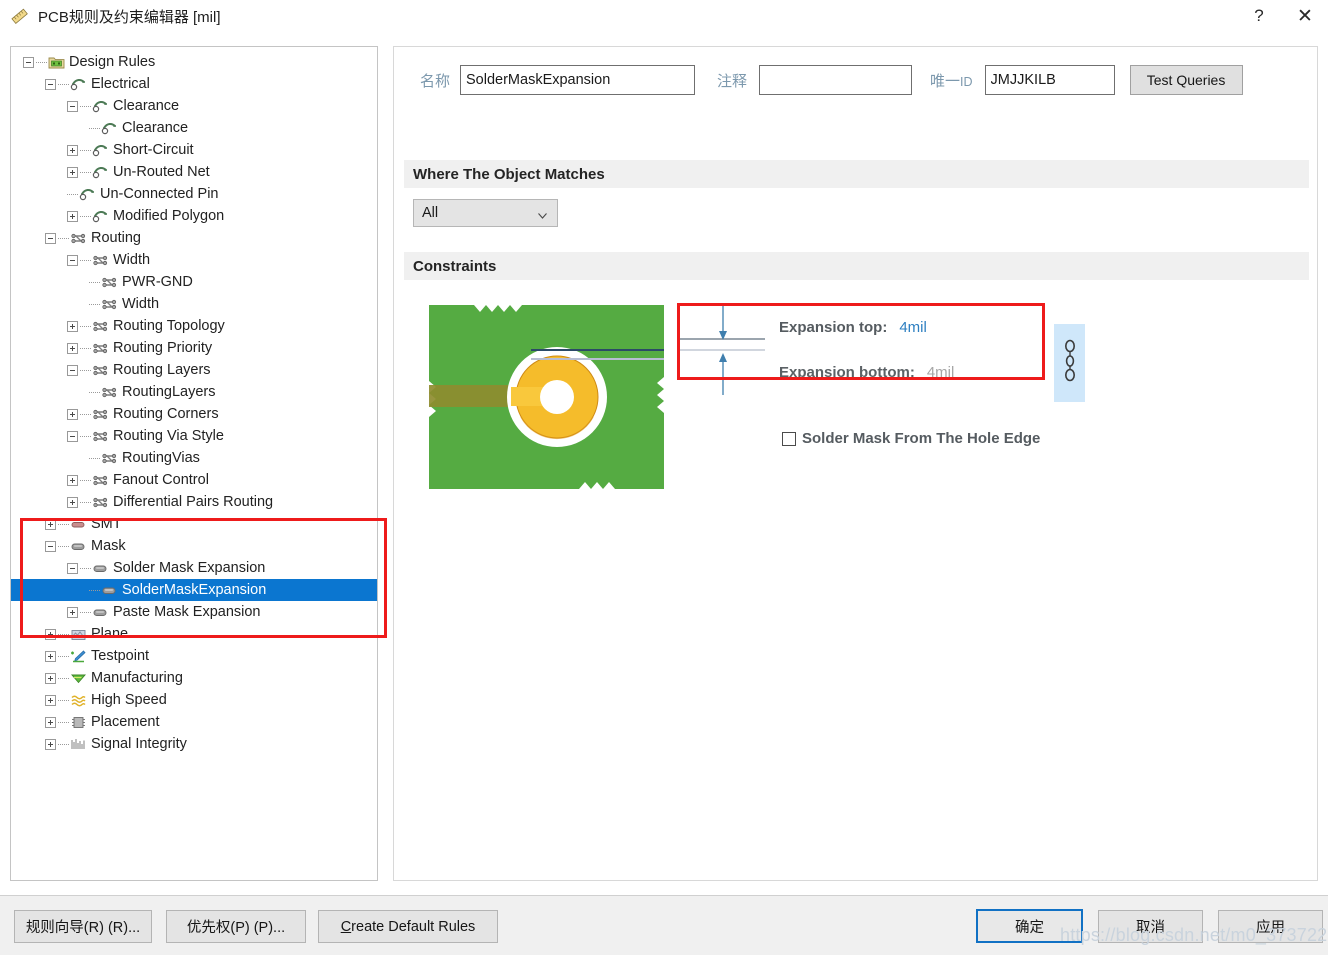 This screenshot has height=955, width=1328. Describe the element at coordinates (194, 612) in the screenshot. I see `tree-item-paste-mask-expansion: Paste Mask Expansion` at that location.